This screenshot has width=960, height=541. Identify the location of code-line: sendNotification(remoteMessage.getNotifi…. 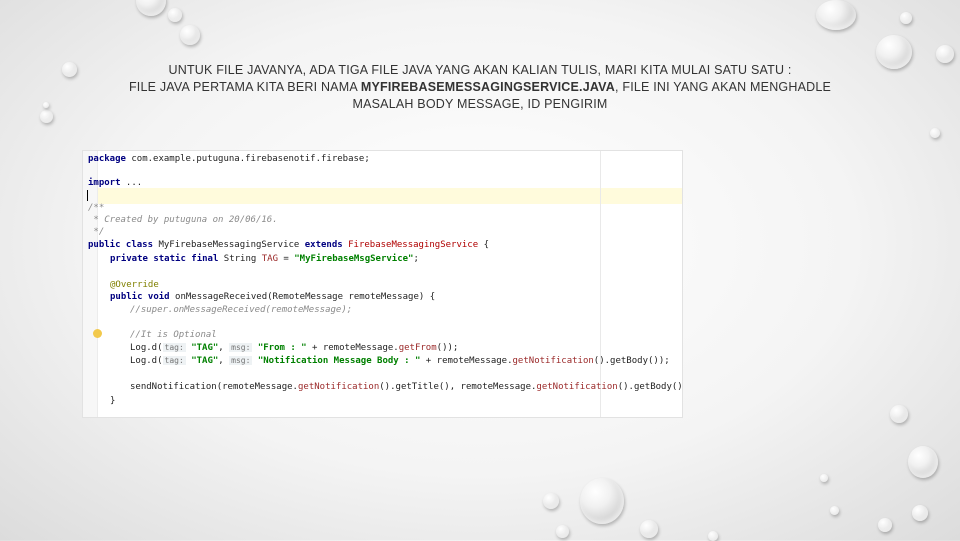
(406, 387).